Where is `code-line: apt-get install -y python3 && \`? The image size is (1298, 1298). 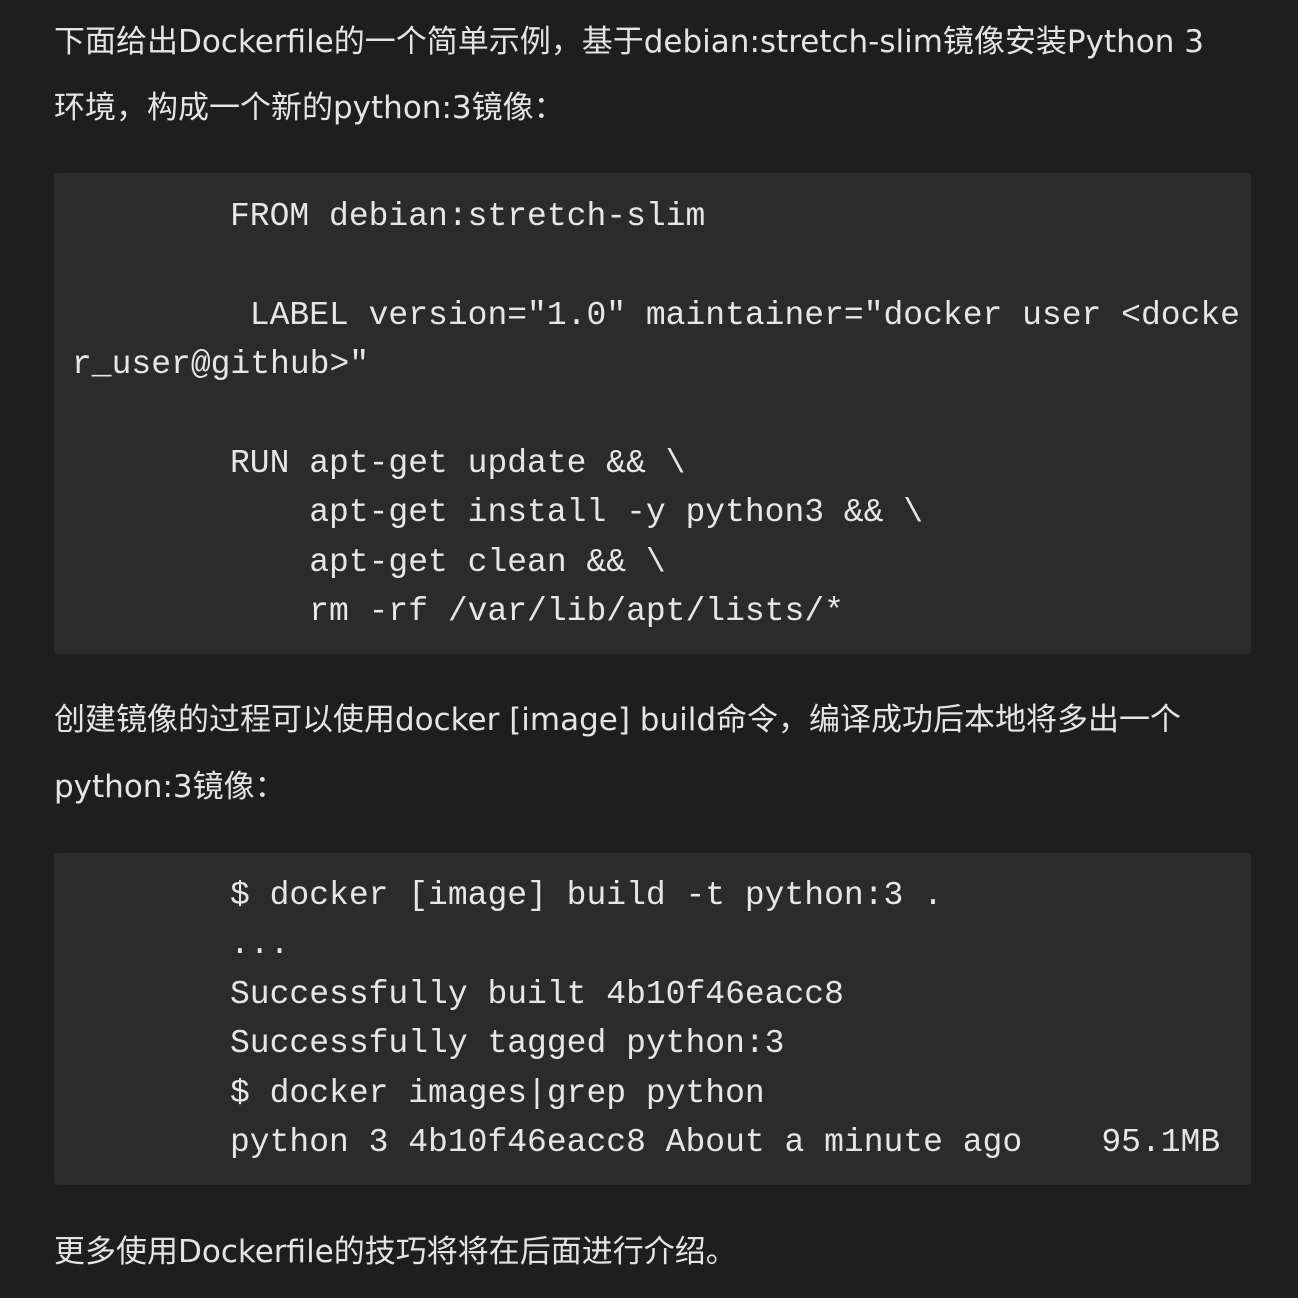
code-line: apt-get install -y python3 && \ is located at coordinates (577, 512).